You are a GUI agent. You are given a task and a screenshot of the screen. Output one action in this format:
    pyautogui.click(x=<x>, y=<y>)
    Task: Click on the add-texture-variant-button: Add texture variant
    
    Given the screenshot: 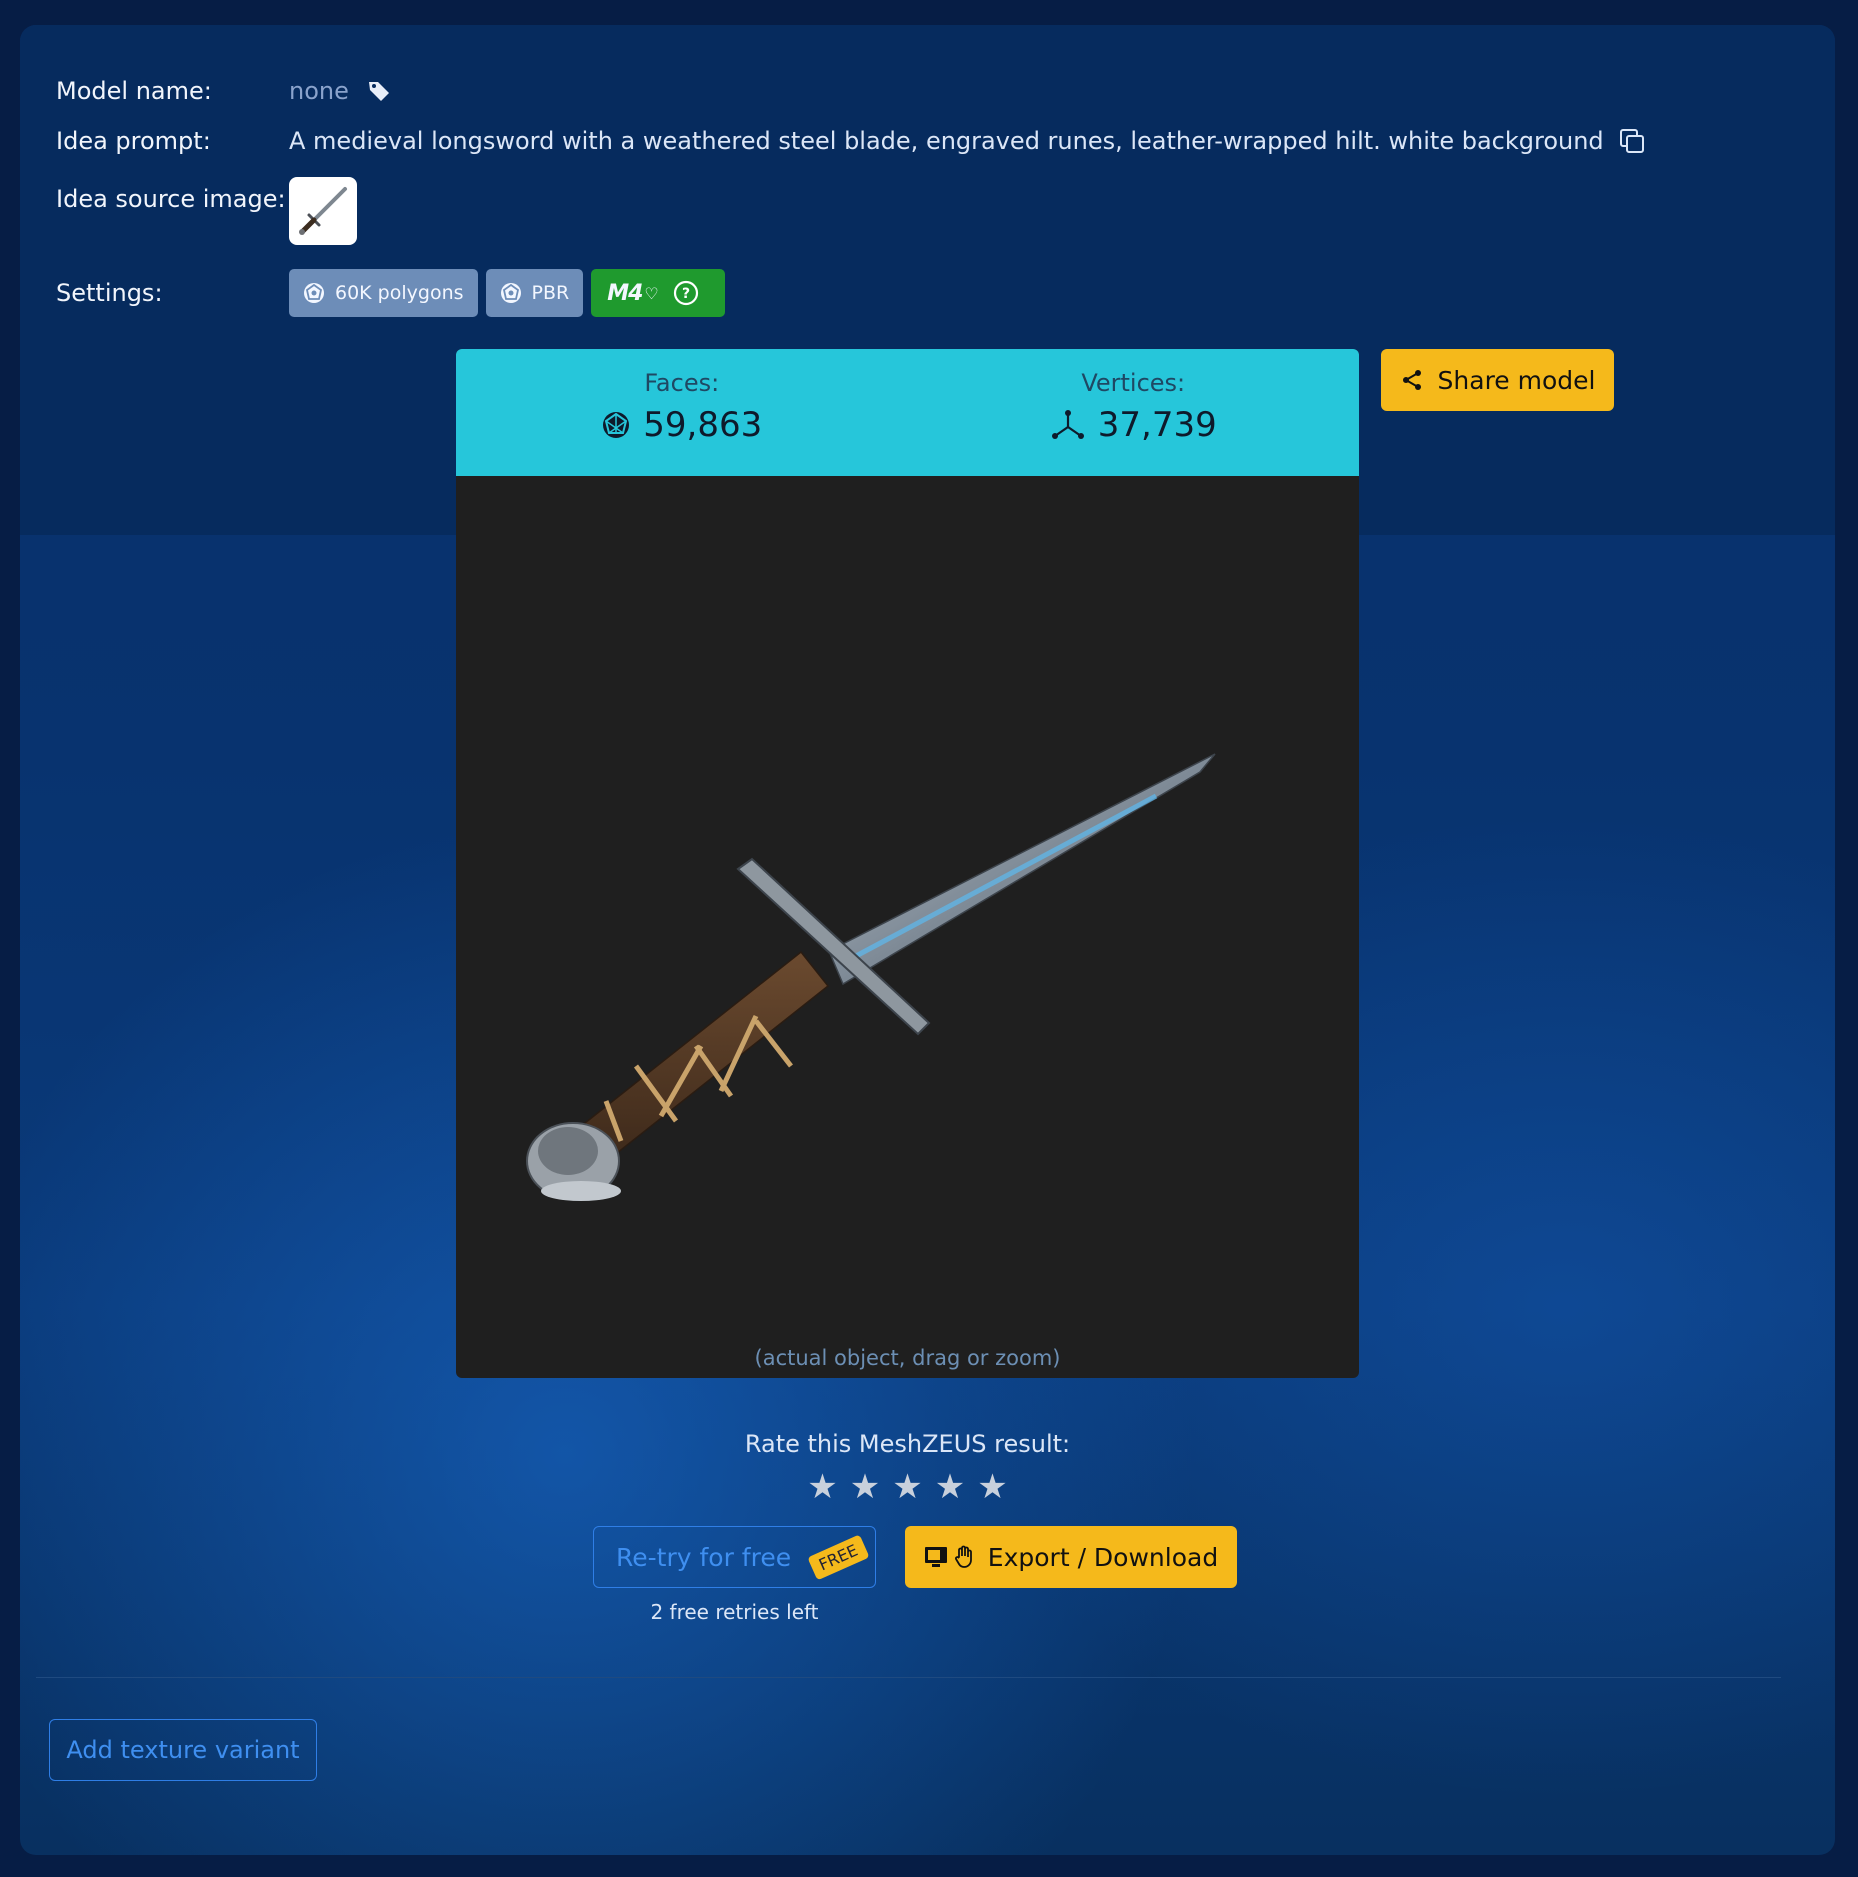 What is the action you would take?
    pyautogui.click(x=183, y=1750)
    